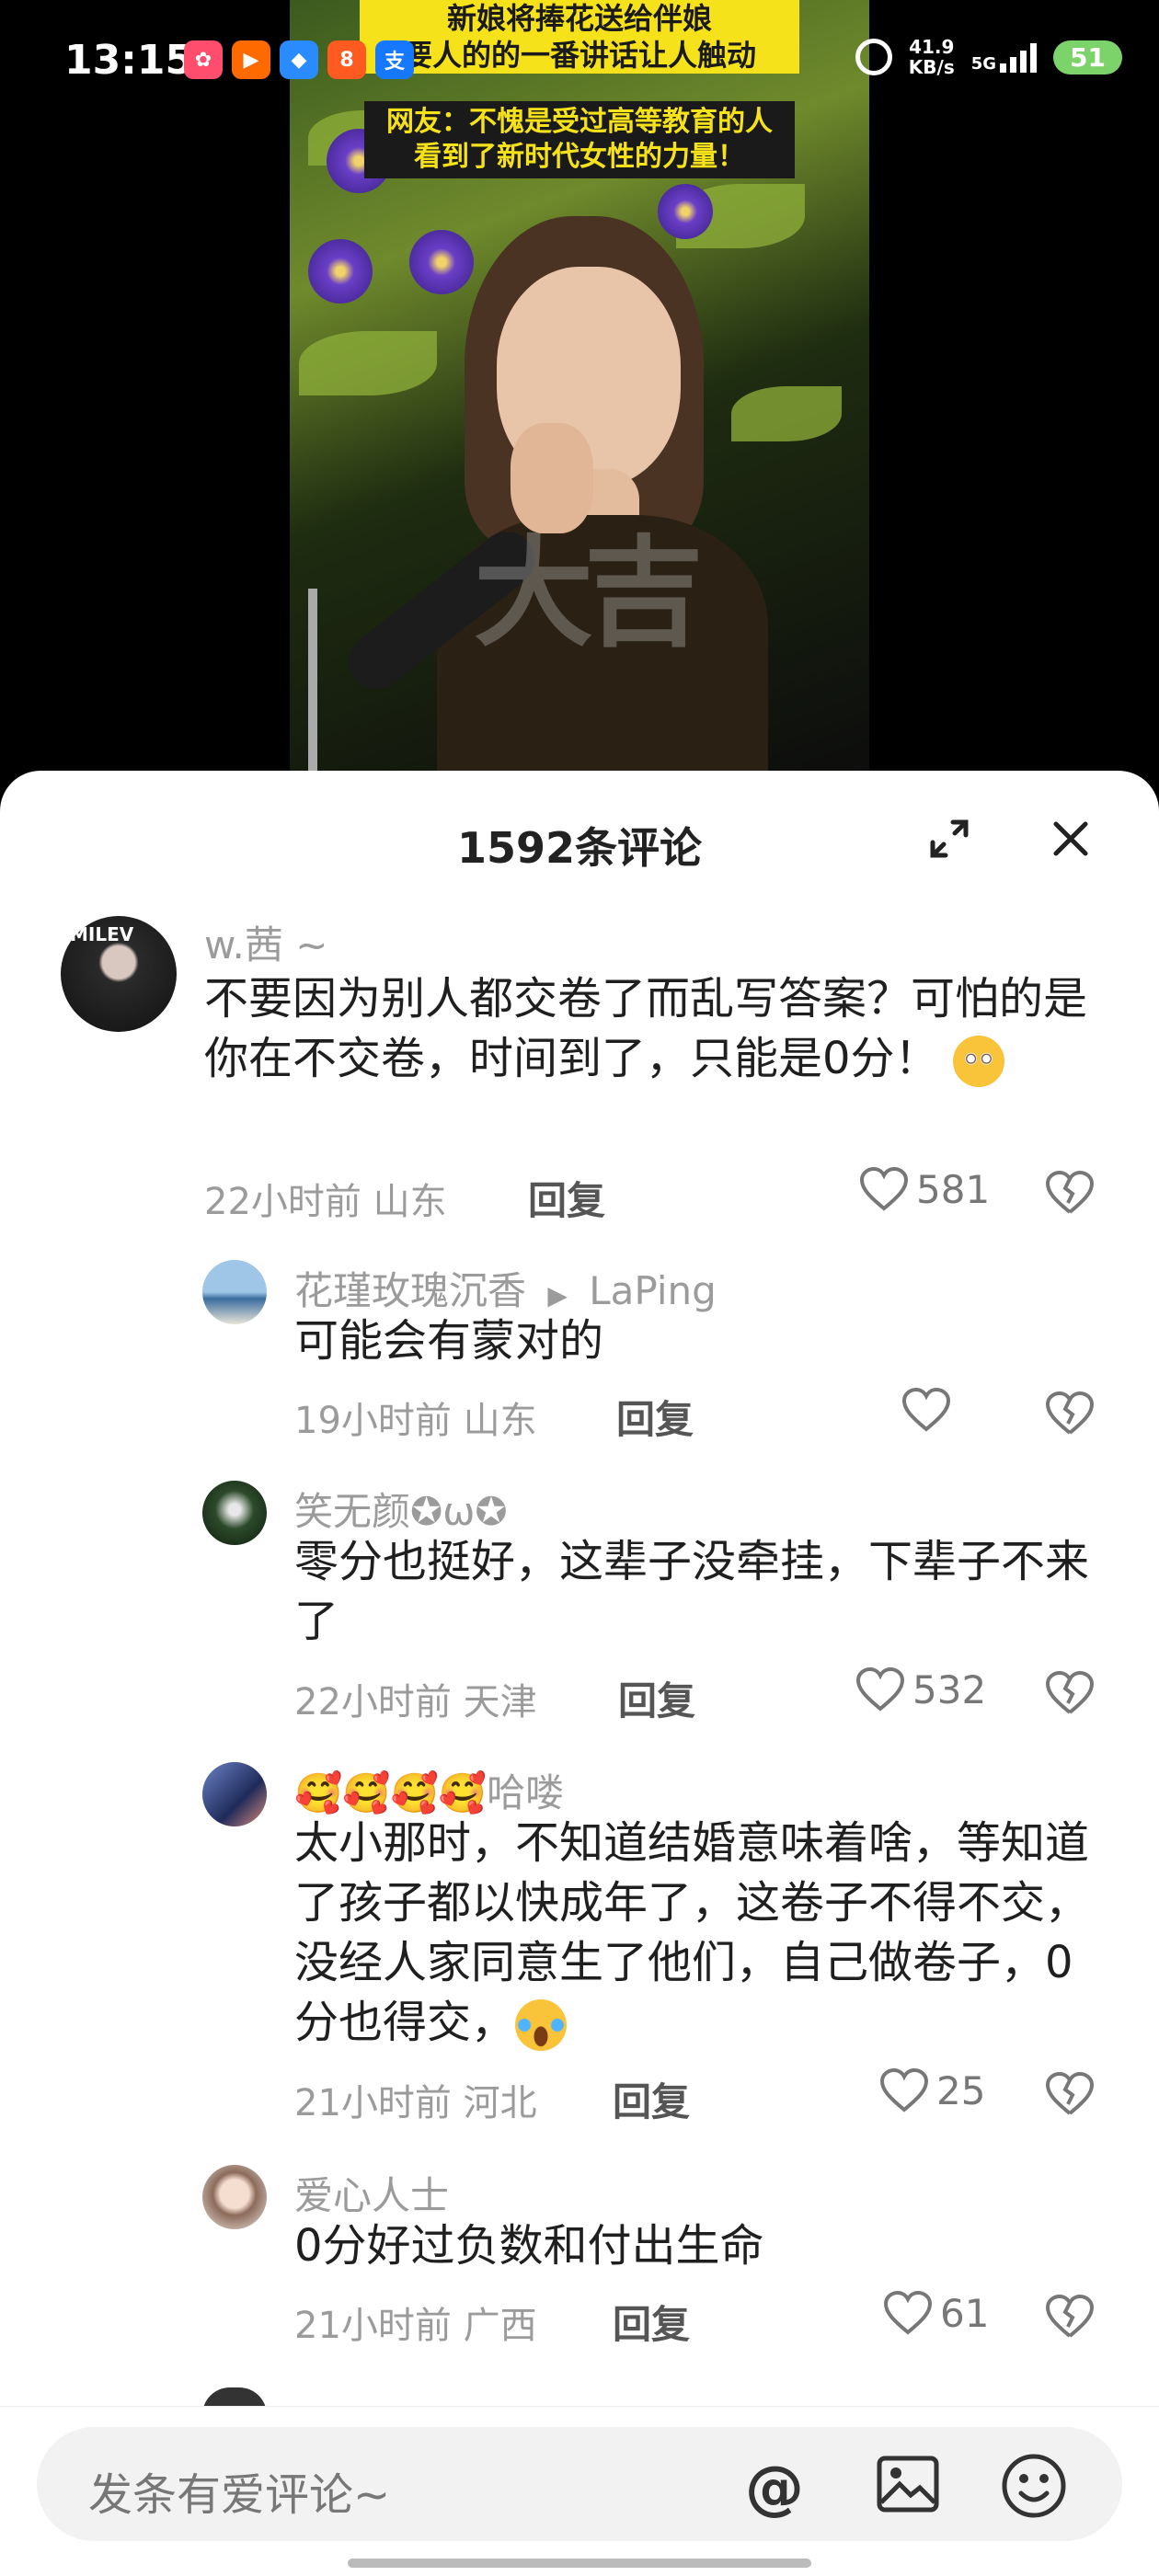 Image resolution: width=1159 pixels, height=2576 pixels. What do you see at coordinates (129, 61) in the screenshot?
I see `status-time: 13:15` at bounding box center [129, 61].